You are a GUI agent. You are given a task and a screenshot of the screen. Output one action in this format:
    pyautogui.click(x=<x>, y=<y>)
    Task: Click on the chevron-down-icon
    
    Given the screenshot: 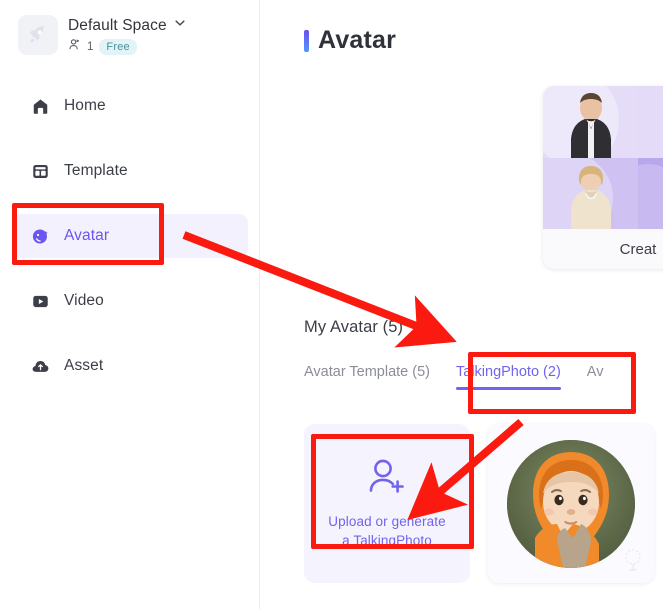 What is the action you would take?
    pyautogui.click(x=180, y=25)
    